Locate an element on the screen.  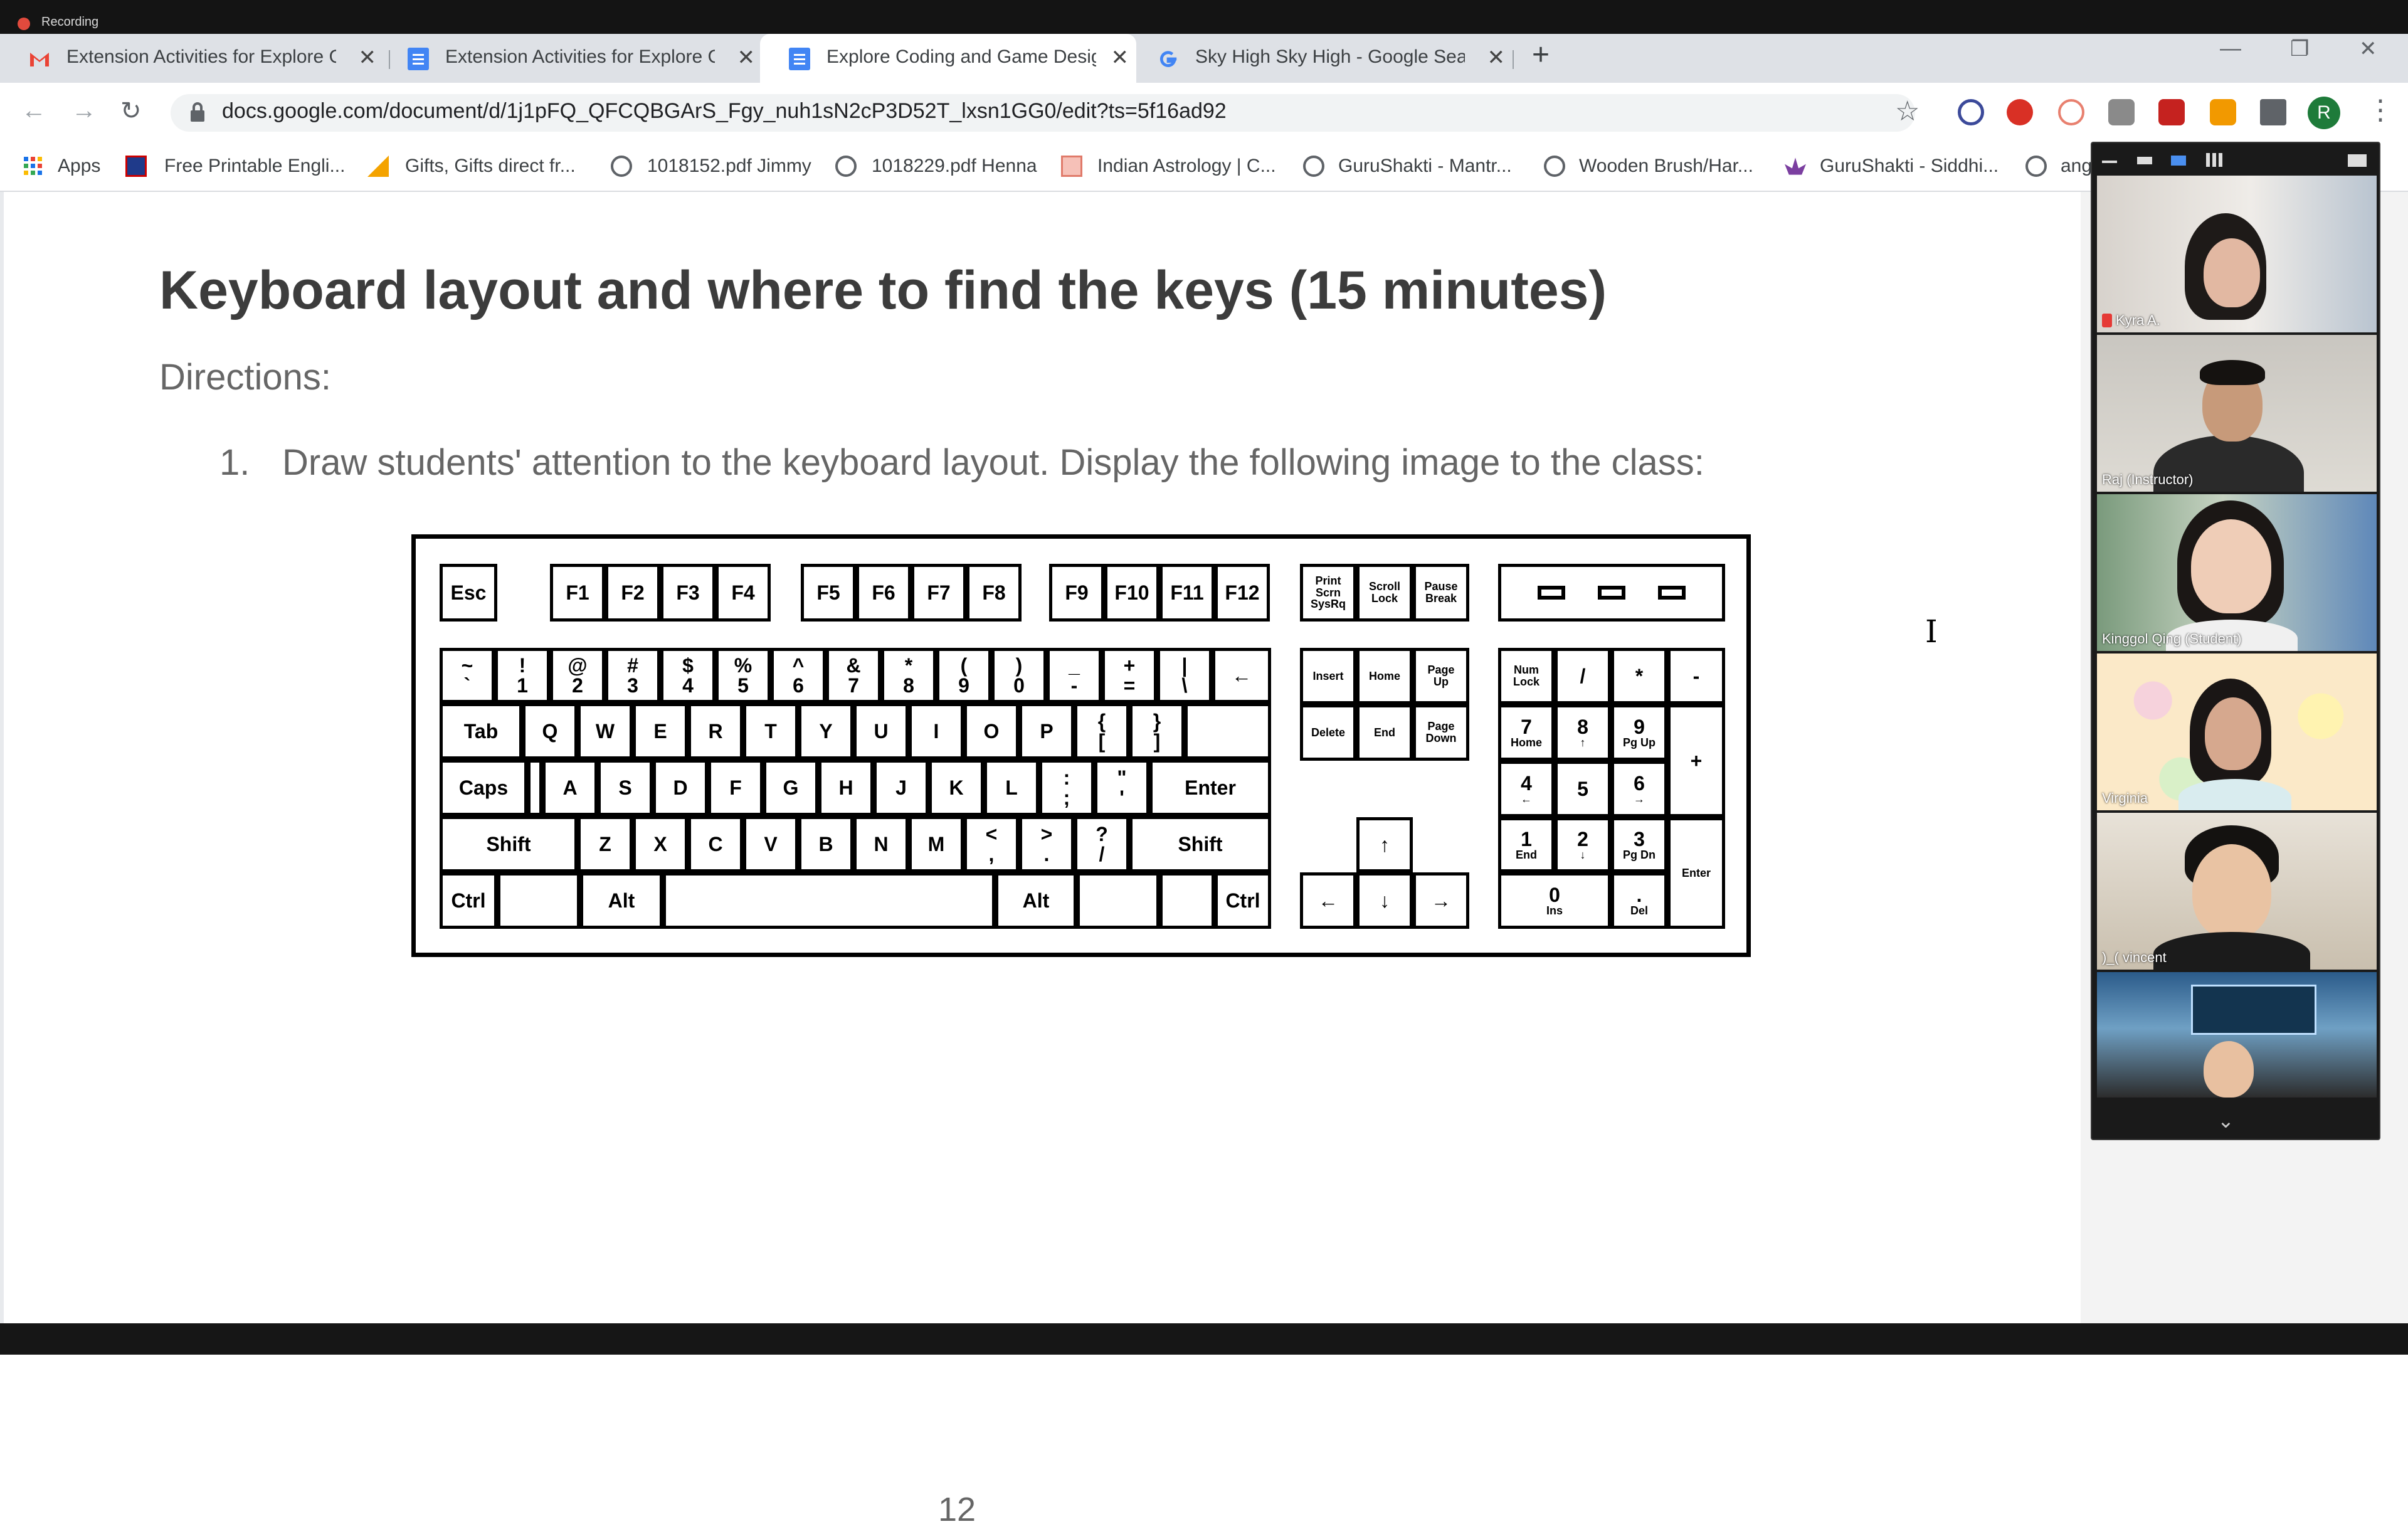
block-extension-icon is located at coordinates (1971, 112).